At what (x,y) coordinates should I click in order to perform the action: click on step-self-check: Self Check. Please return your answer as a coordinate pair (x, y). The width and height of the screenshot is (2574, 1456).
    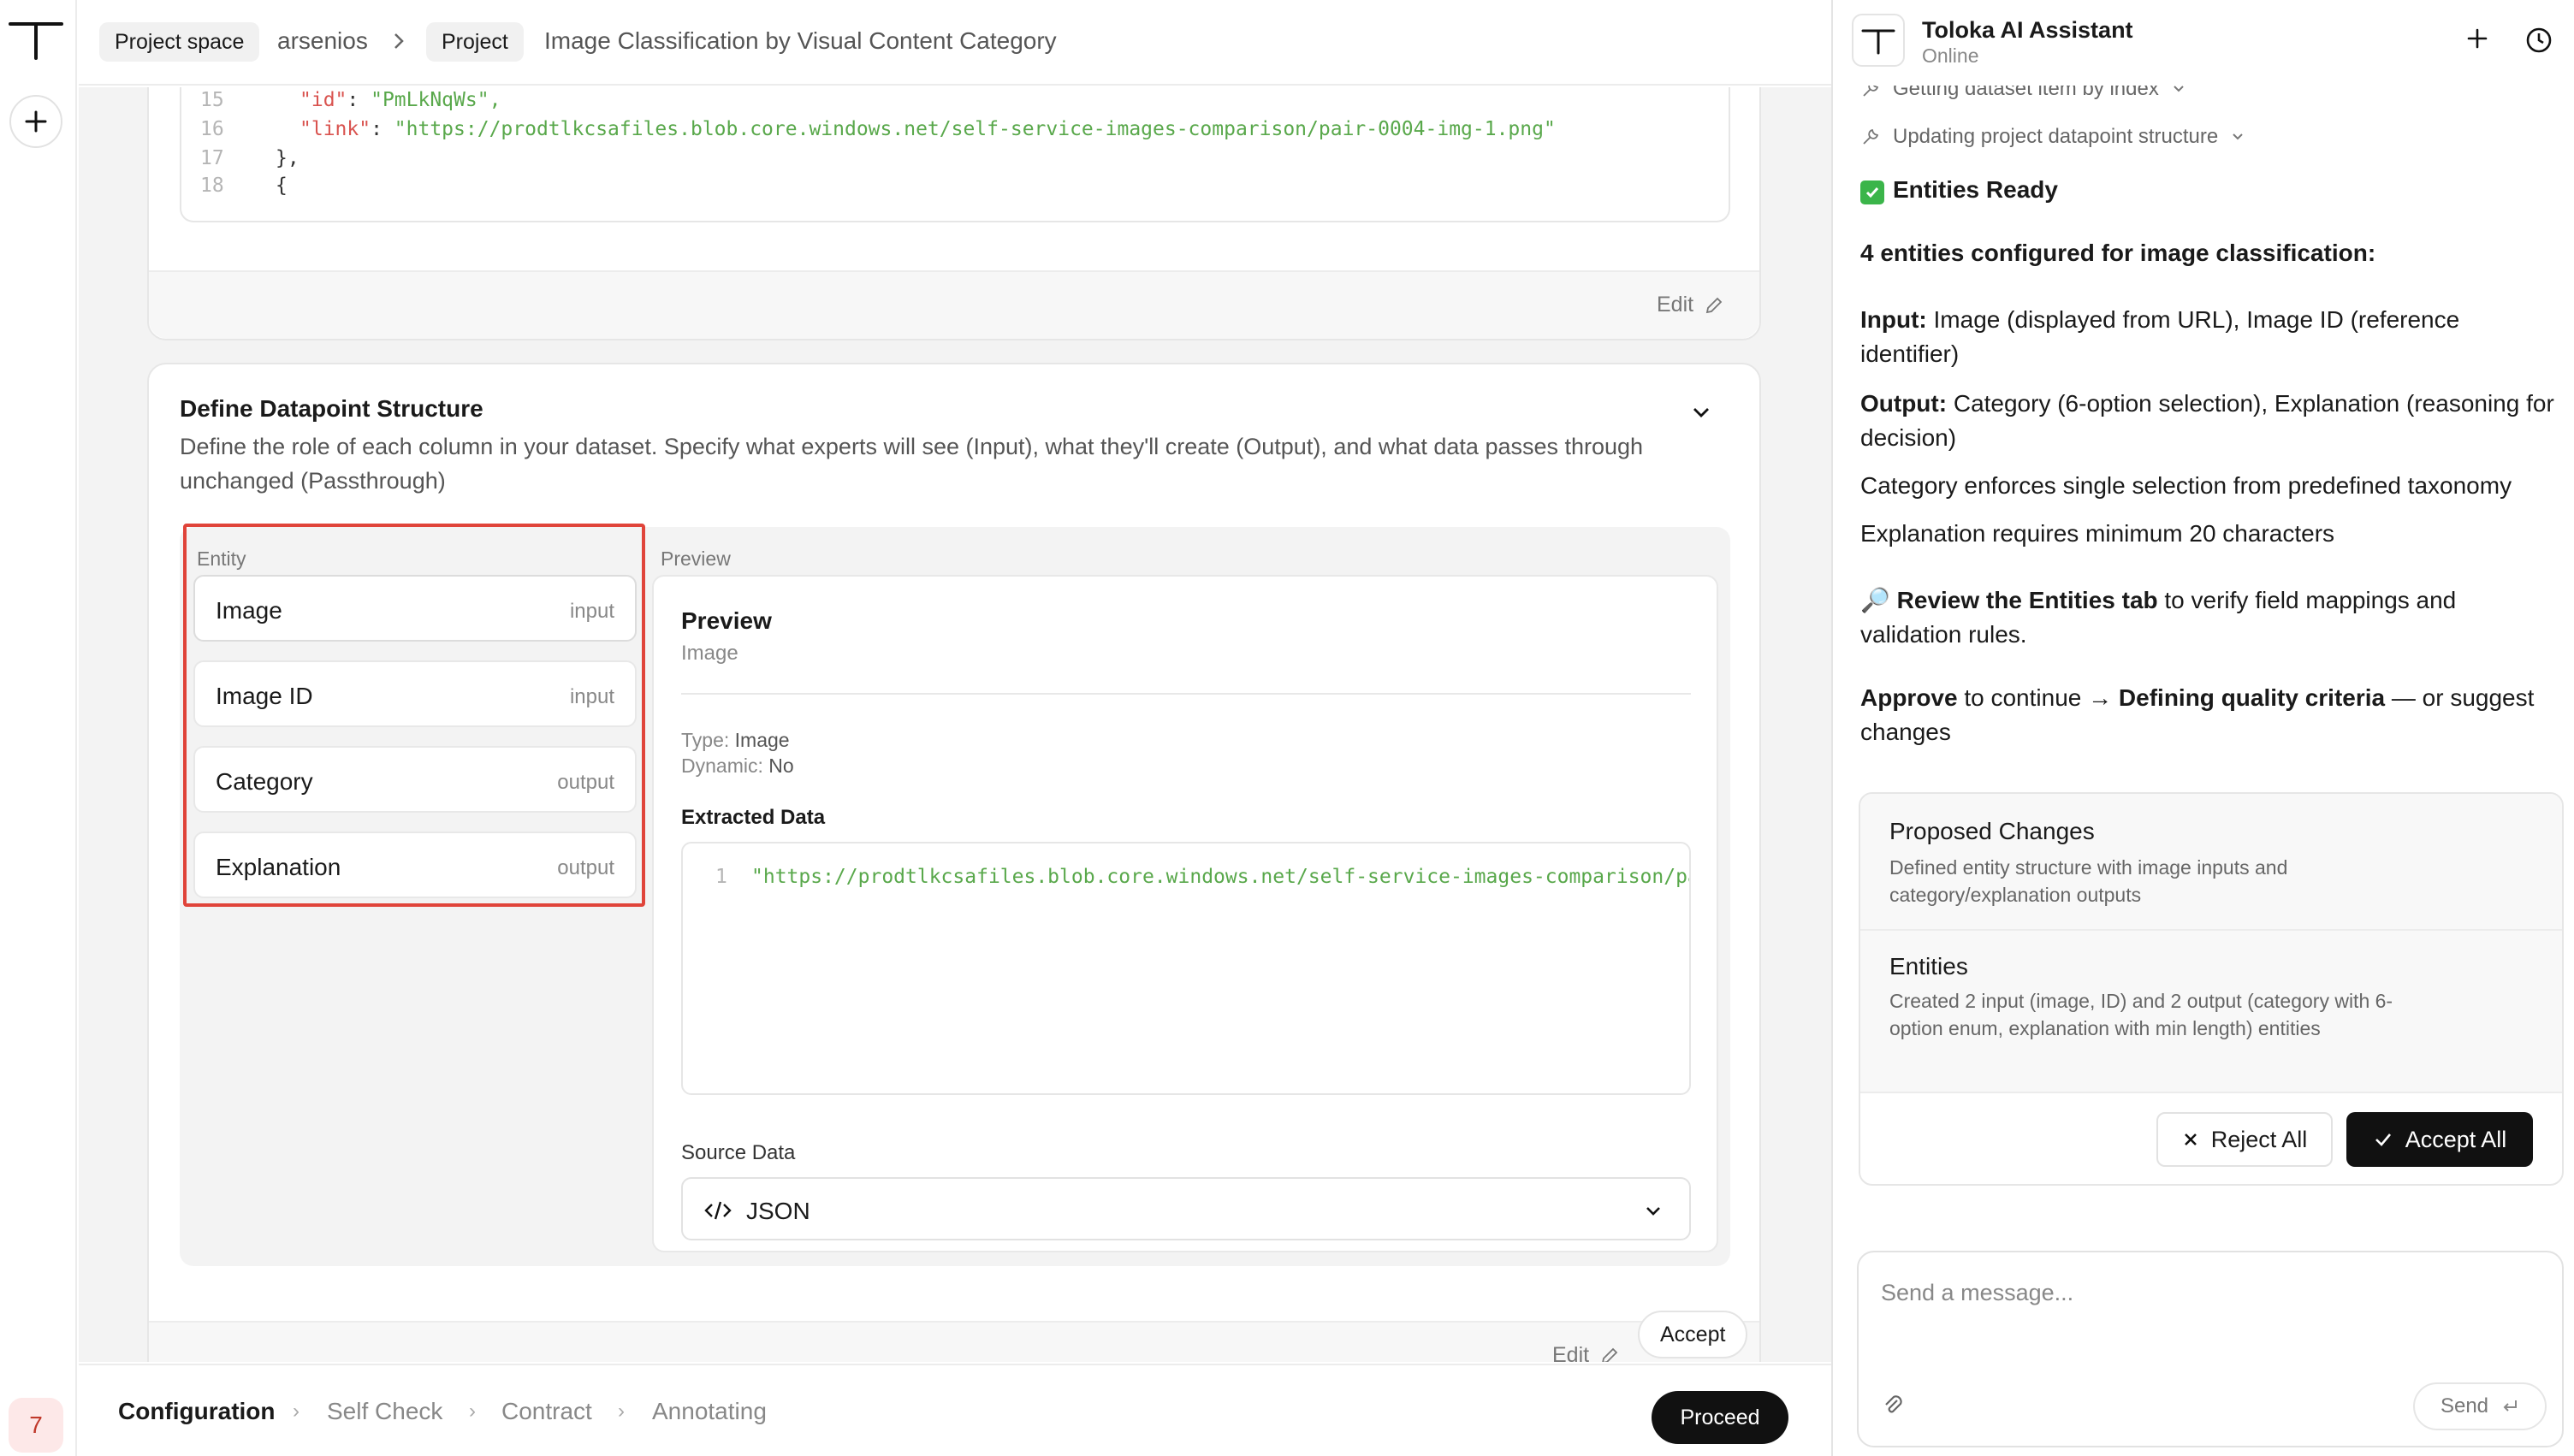
    Looking at the image, I should click on (385, 1411).